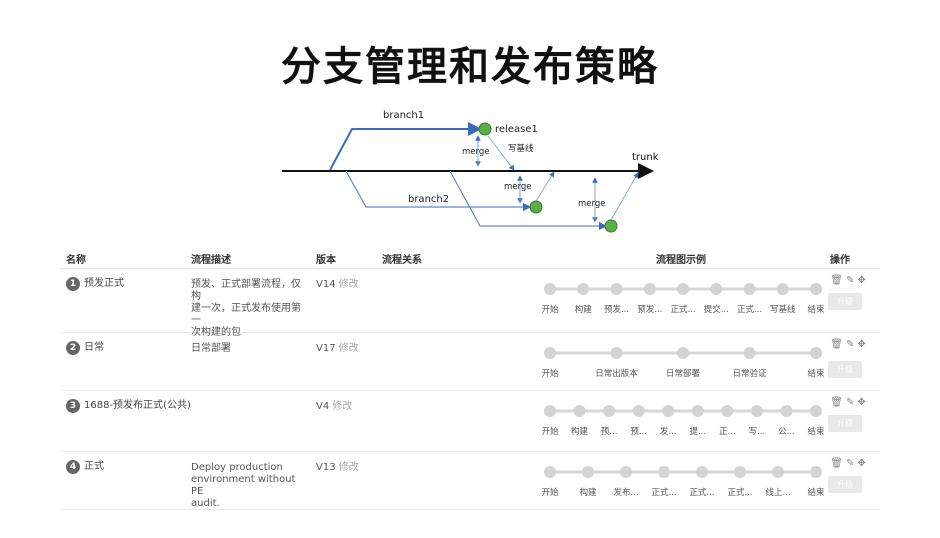 This screenshot has width=940, height=538. I want to click on header-desc: 流程描述, so click(211, 260).